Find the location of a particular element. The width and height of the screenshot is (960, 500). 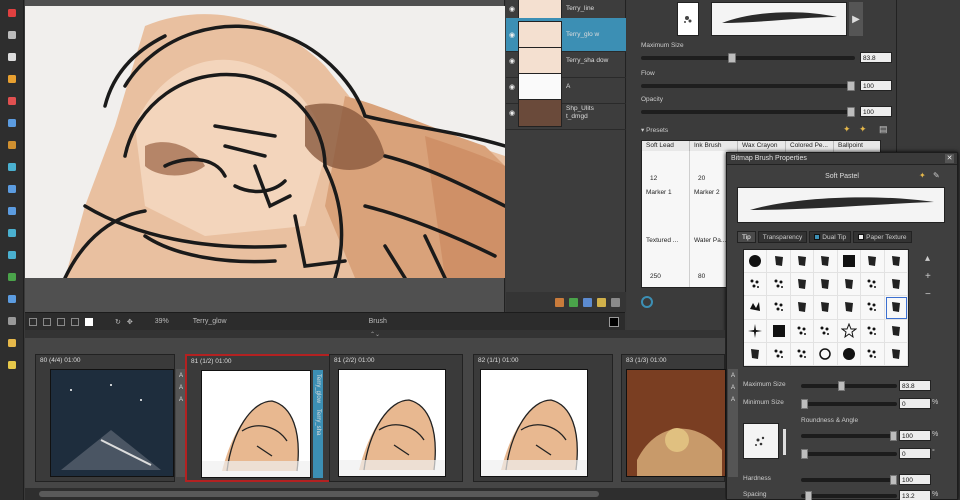

opacity-slider is located at coordinates (748, 112).